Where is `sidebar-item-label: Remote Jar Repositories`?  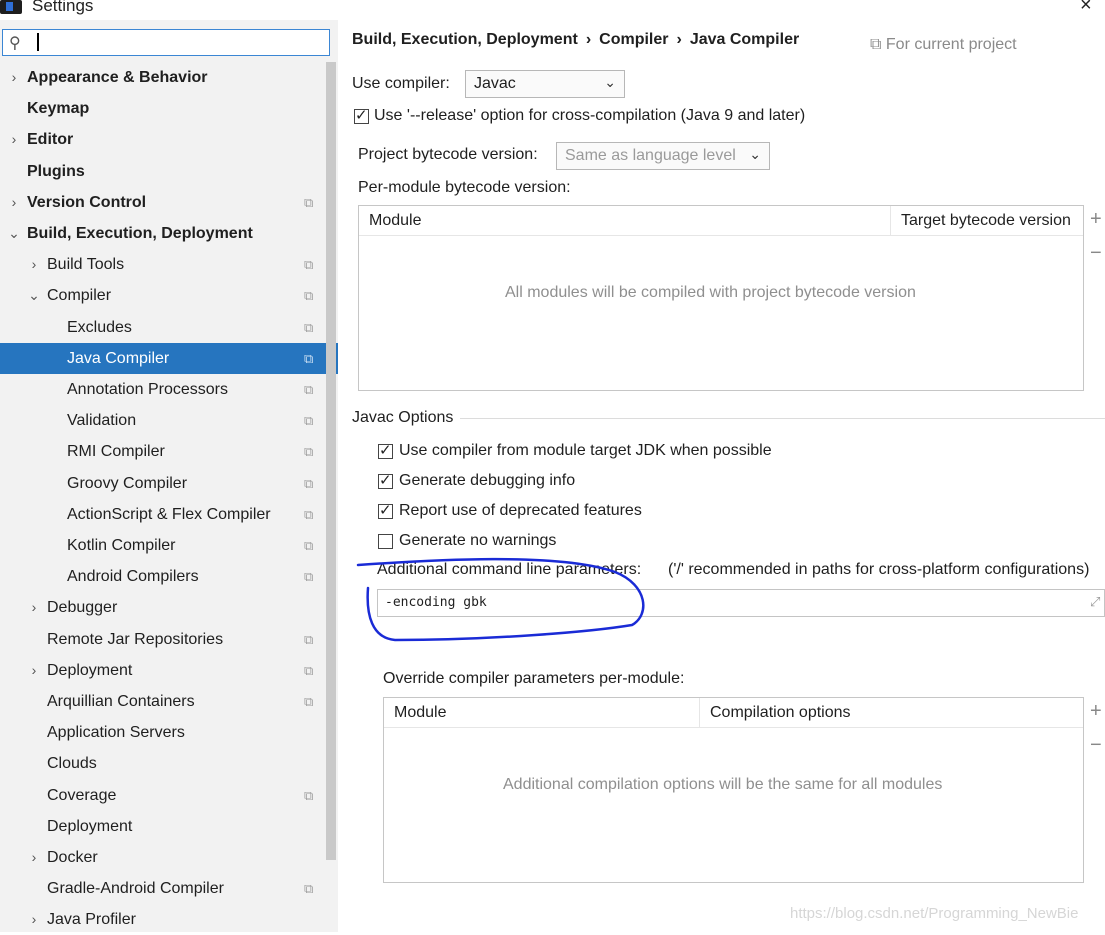
sidebar-item-label: Remote Jar Repositories is located at coordinates (135, 639).